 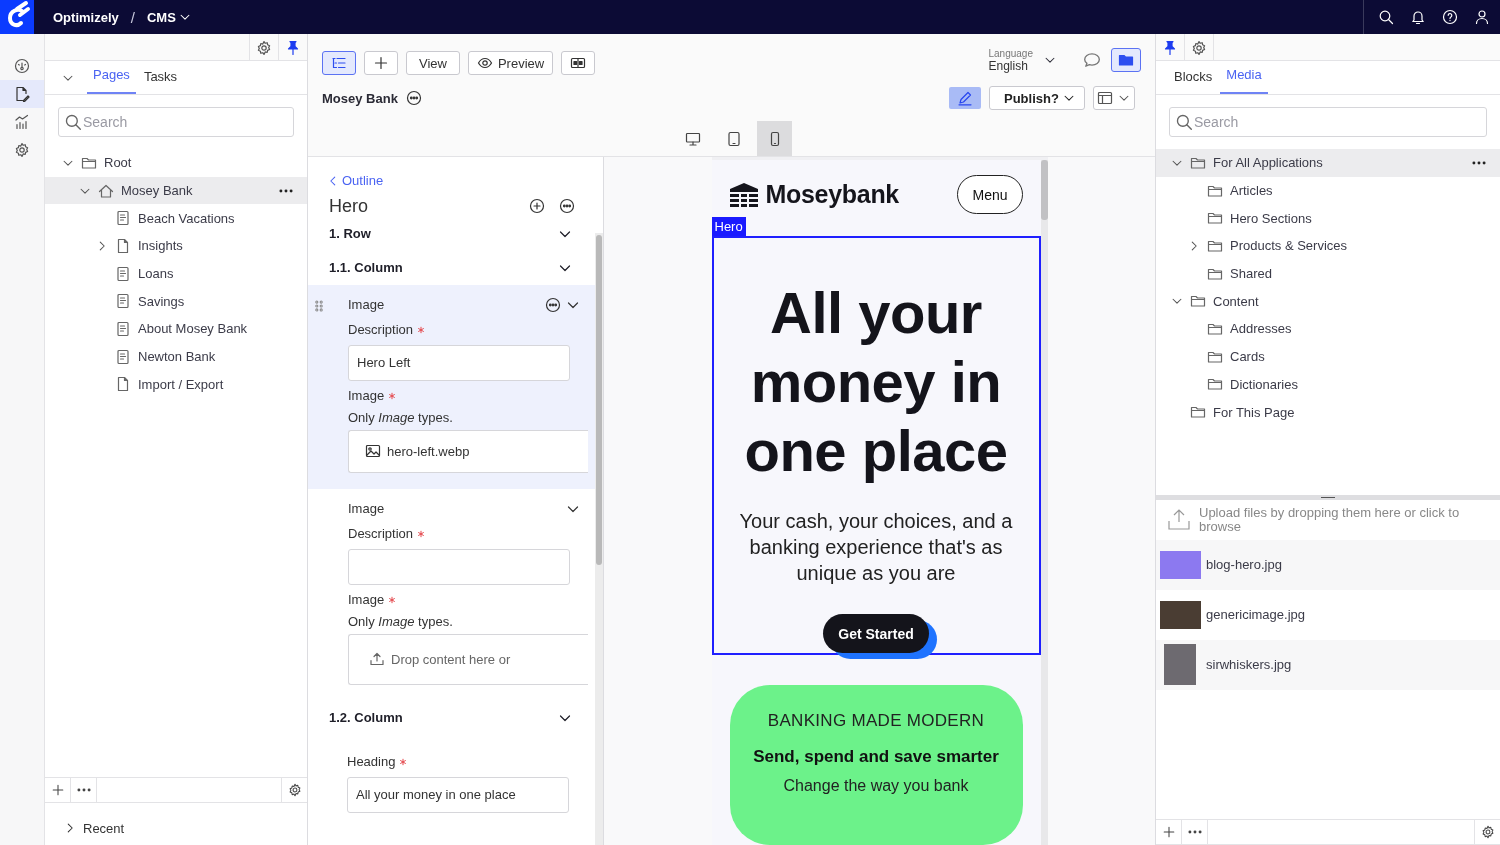 What do you see at coordinates (1092, 60) in the screenshot?
I see `speech-bubble-icon` at bounding box center [1092, 60].